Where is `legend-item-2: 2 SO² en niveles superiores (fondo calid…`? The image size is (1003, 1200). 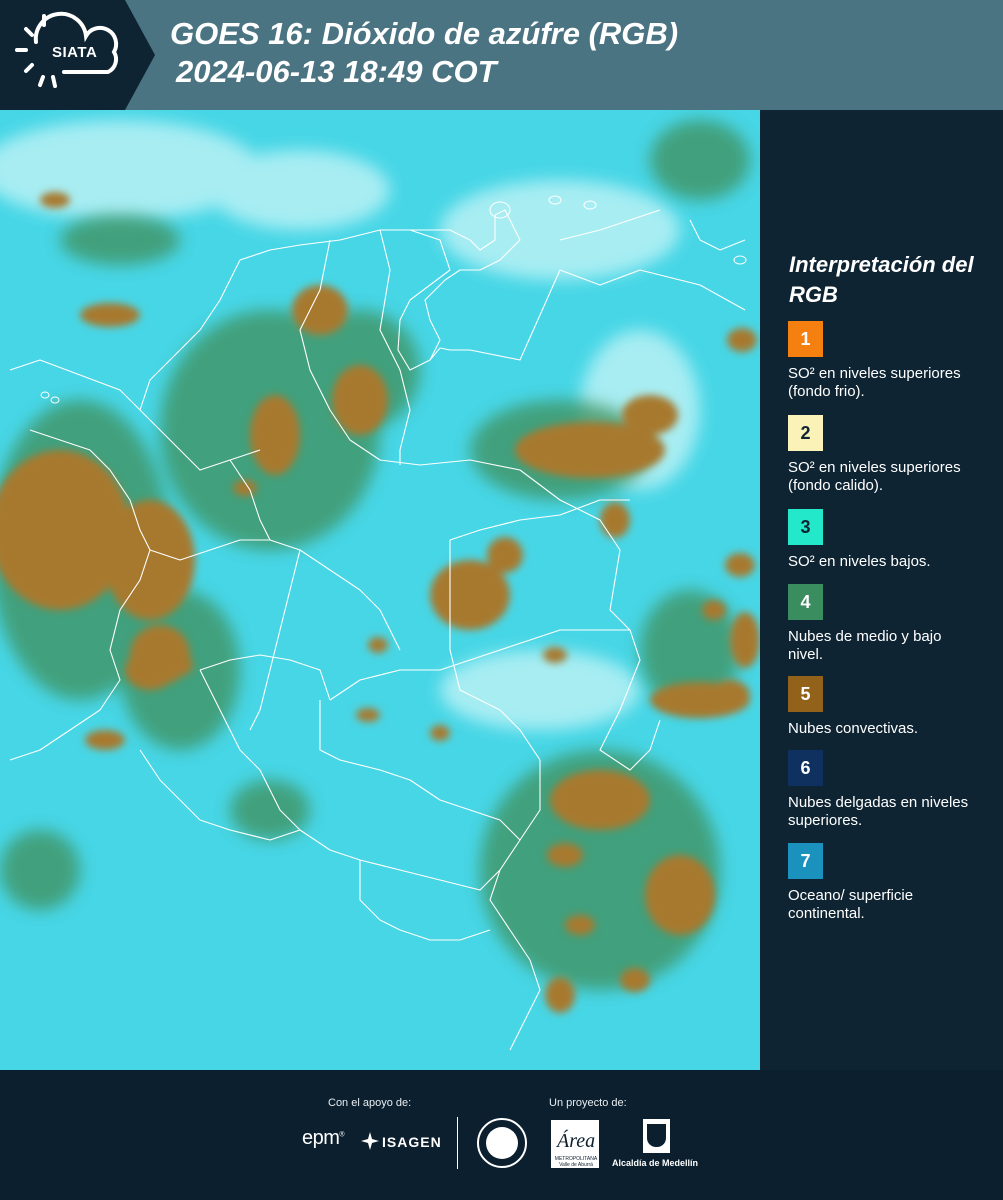 legend-item-2: 2 SO² en niveles superiores (fondo calid… is located at coordinates (890, 455).